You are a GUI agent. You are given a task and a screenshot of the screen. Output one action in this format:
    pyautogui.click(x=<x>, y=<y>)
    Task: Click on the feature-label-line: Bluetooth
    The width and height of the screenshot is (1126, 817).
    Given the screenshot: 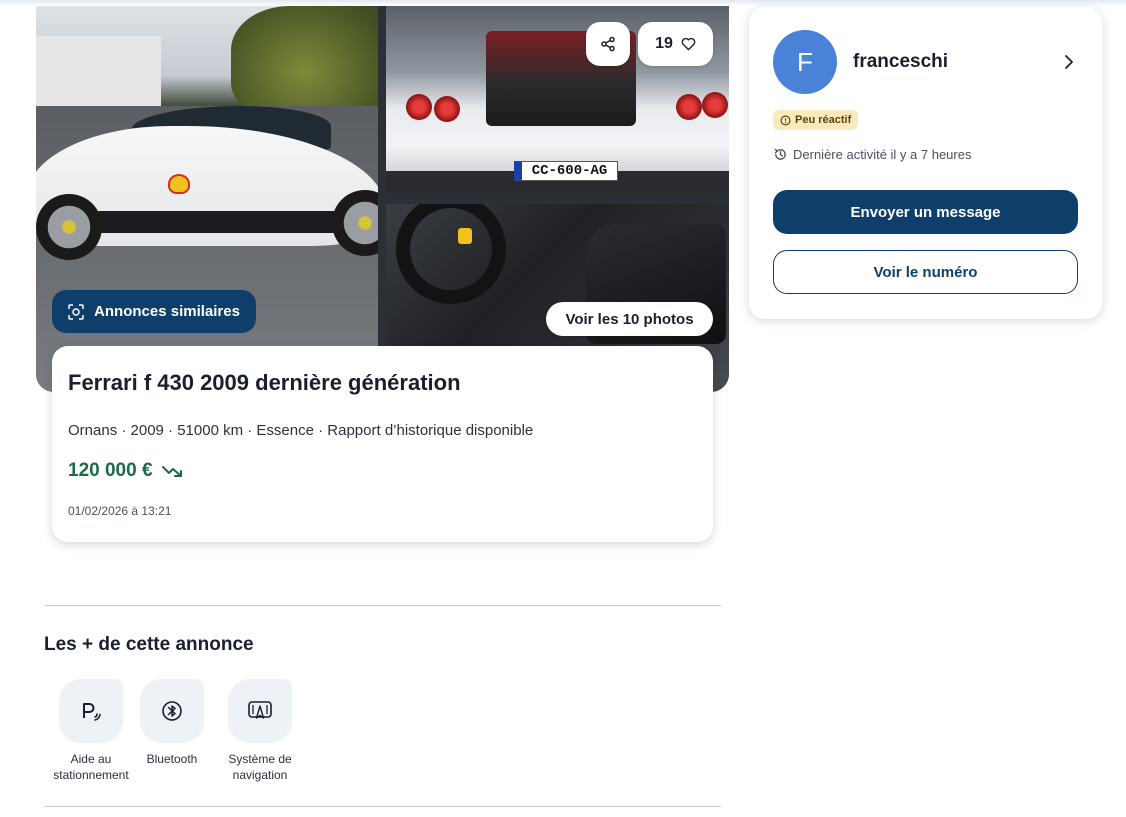 What is the action you would take?
    pyautogui.click(x=172, y=759)
    